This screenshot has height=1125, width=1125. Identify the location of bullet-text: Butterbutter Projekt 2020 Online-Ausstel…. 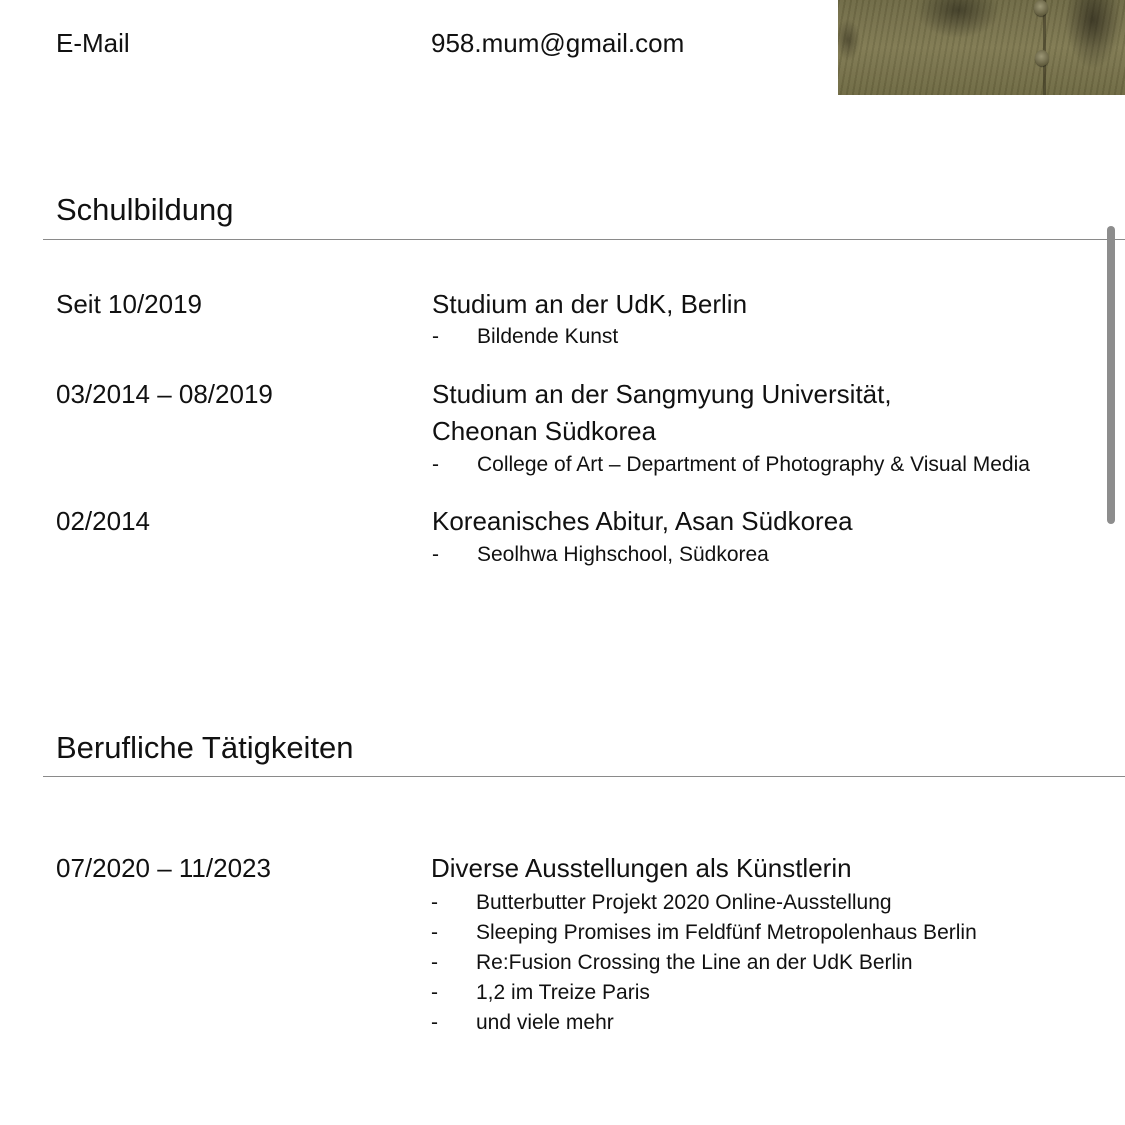
(684, 902).